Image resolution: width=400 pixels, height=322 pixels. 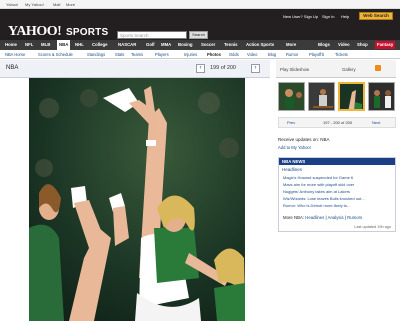 What do you see at coordinates (349, 69) in the screenshot?
I see `gallery-view-button: Gallery` at bounding box center [349, 69].